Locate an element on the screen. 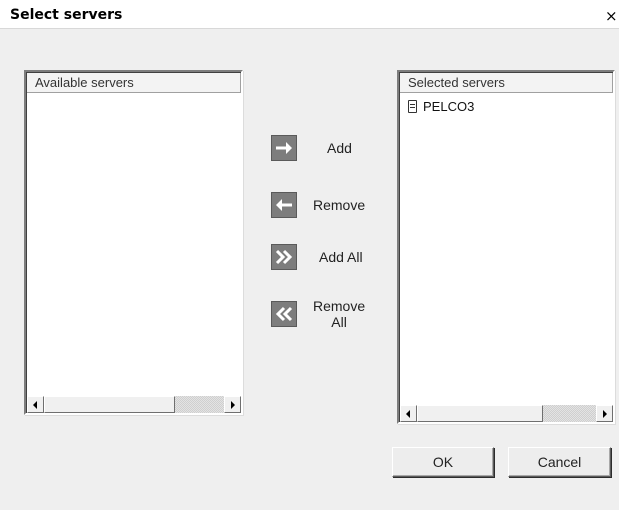 Image resolution: width=619 pixels, height=510 pixels. remove-button: Remove is located at coordinates (318, 205).